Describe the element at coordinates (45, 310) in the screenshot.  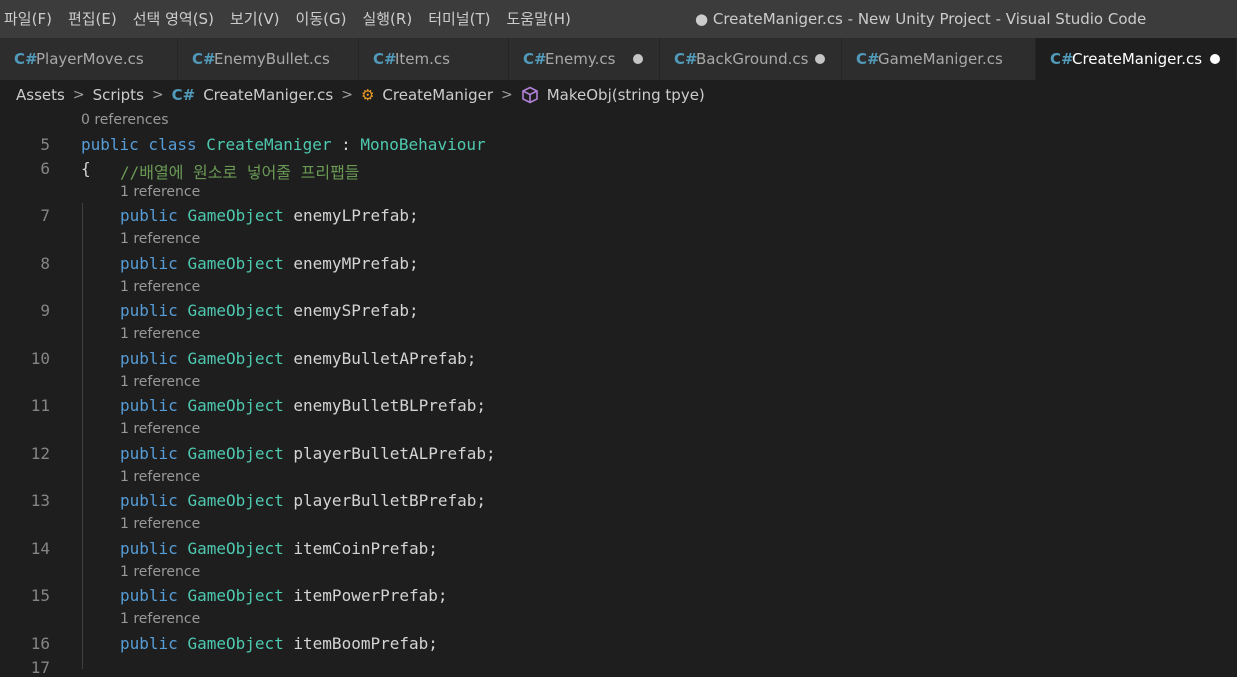
I see `line-number: 9` at that location.